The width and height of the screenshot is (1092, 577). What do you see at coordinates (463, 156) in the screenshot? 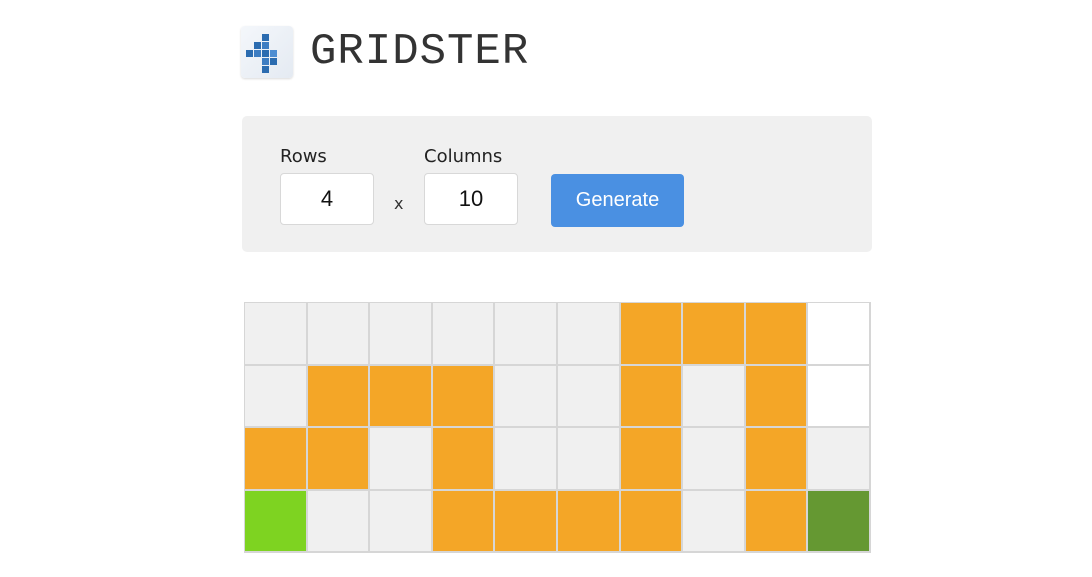
I see `columns-label: Columns` at bounding box center [463, 156].